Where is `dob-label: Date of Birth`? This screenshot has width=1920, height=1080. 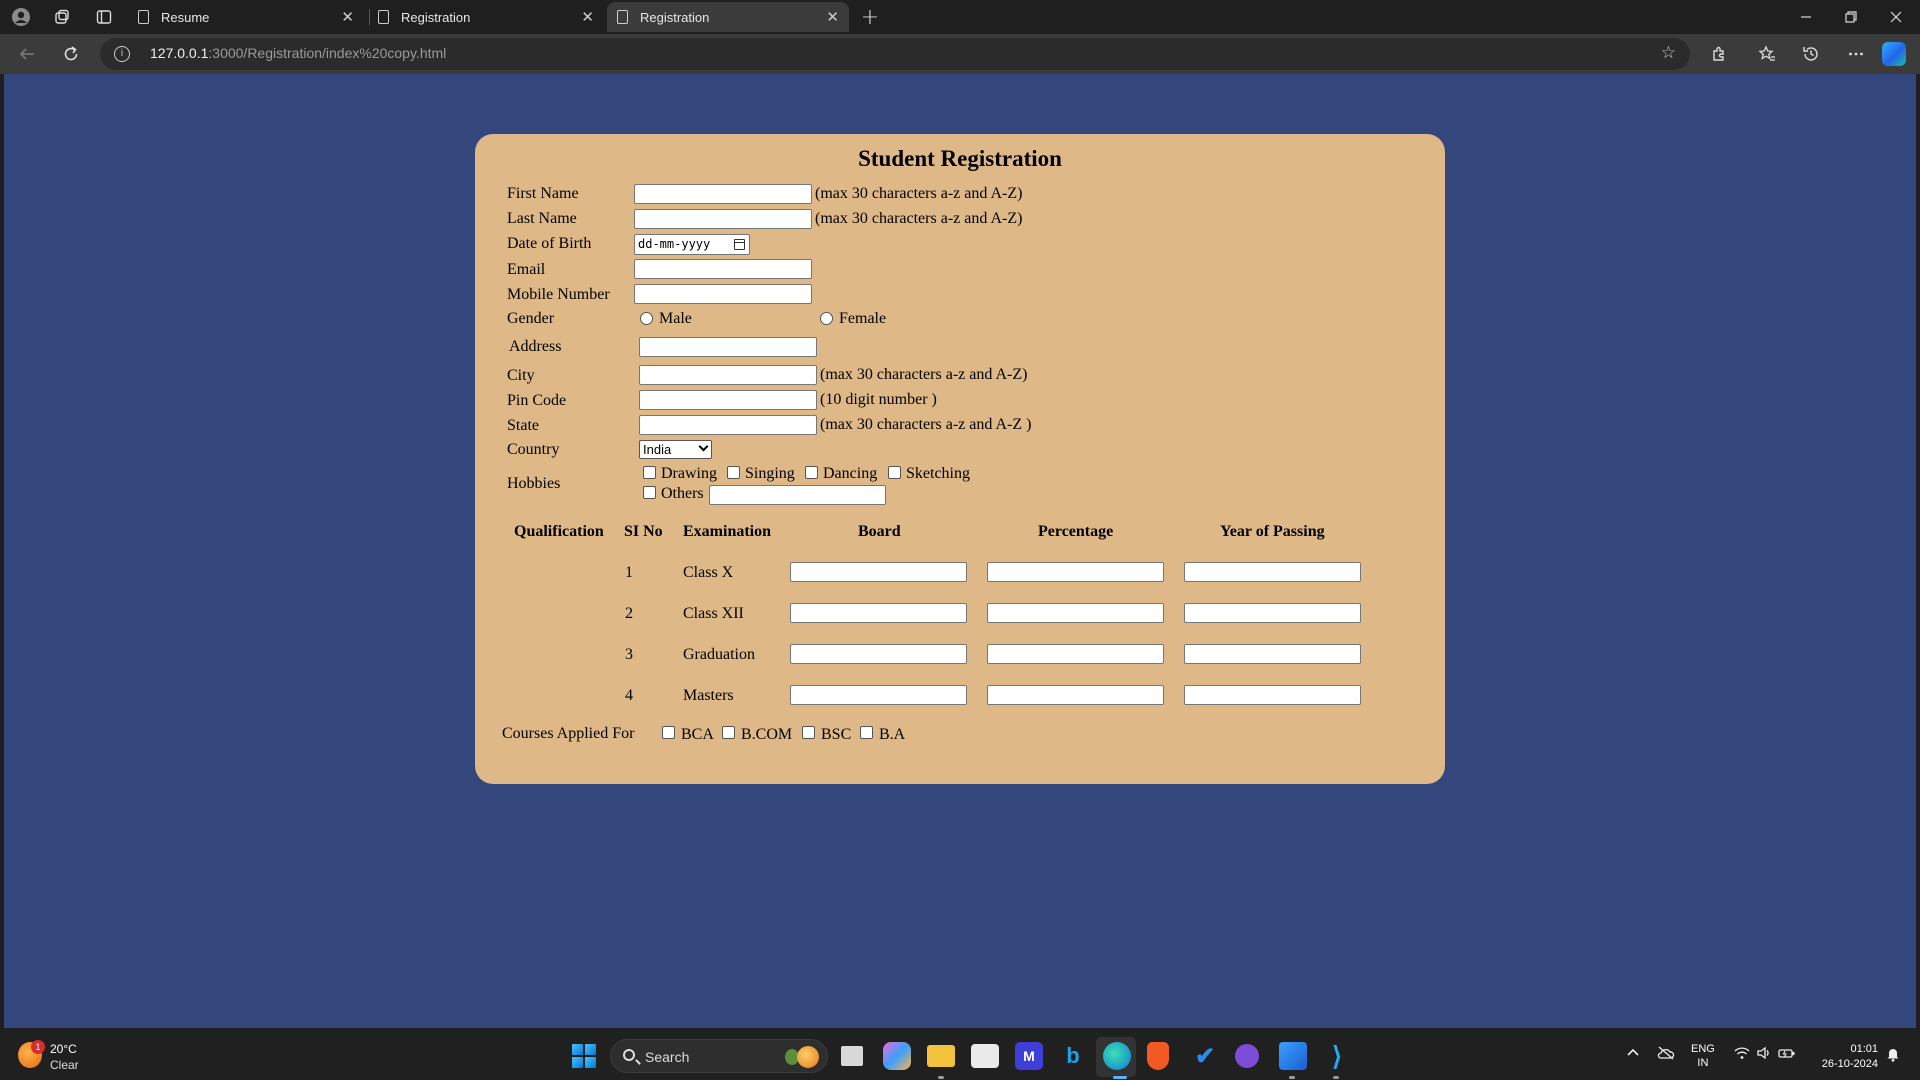 dob-label: Date of Birth is located at coordinates (549, 243).